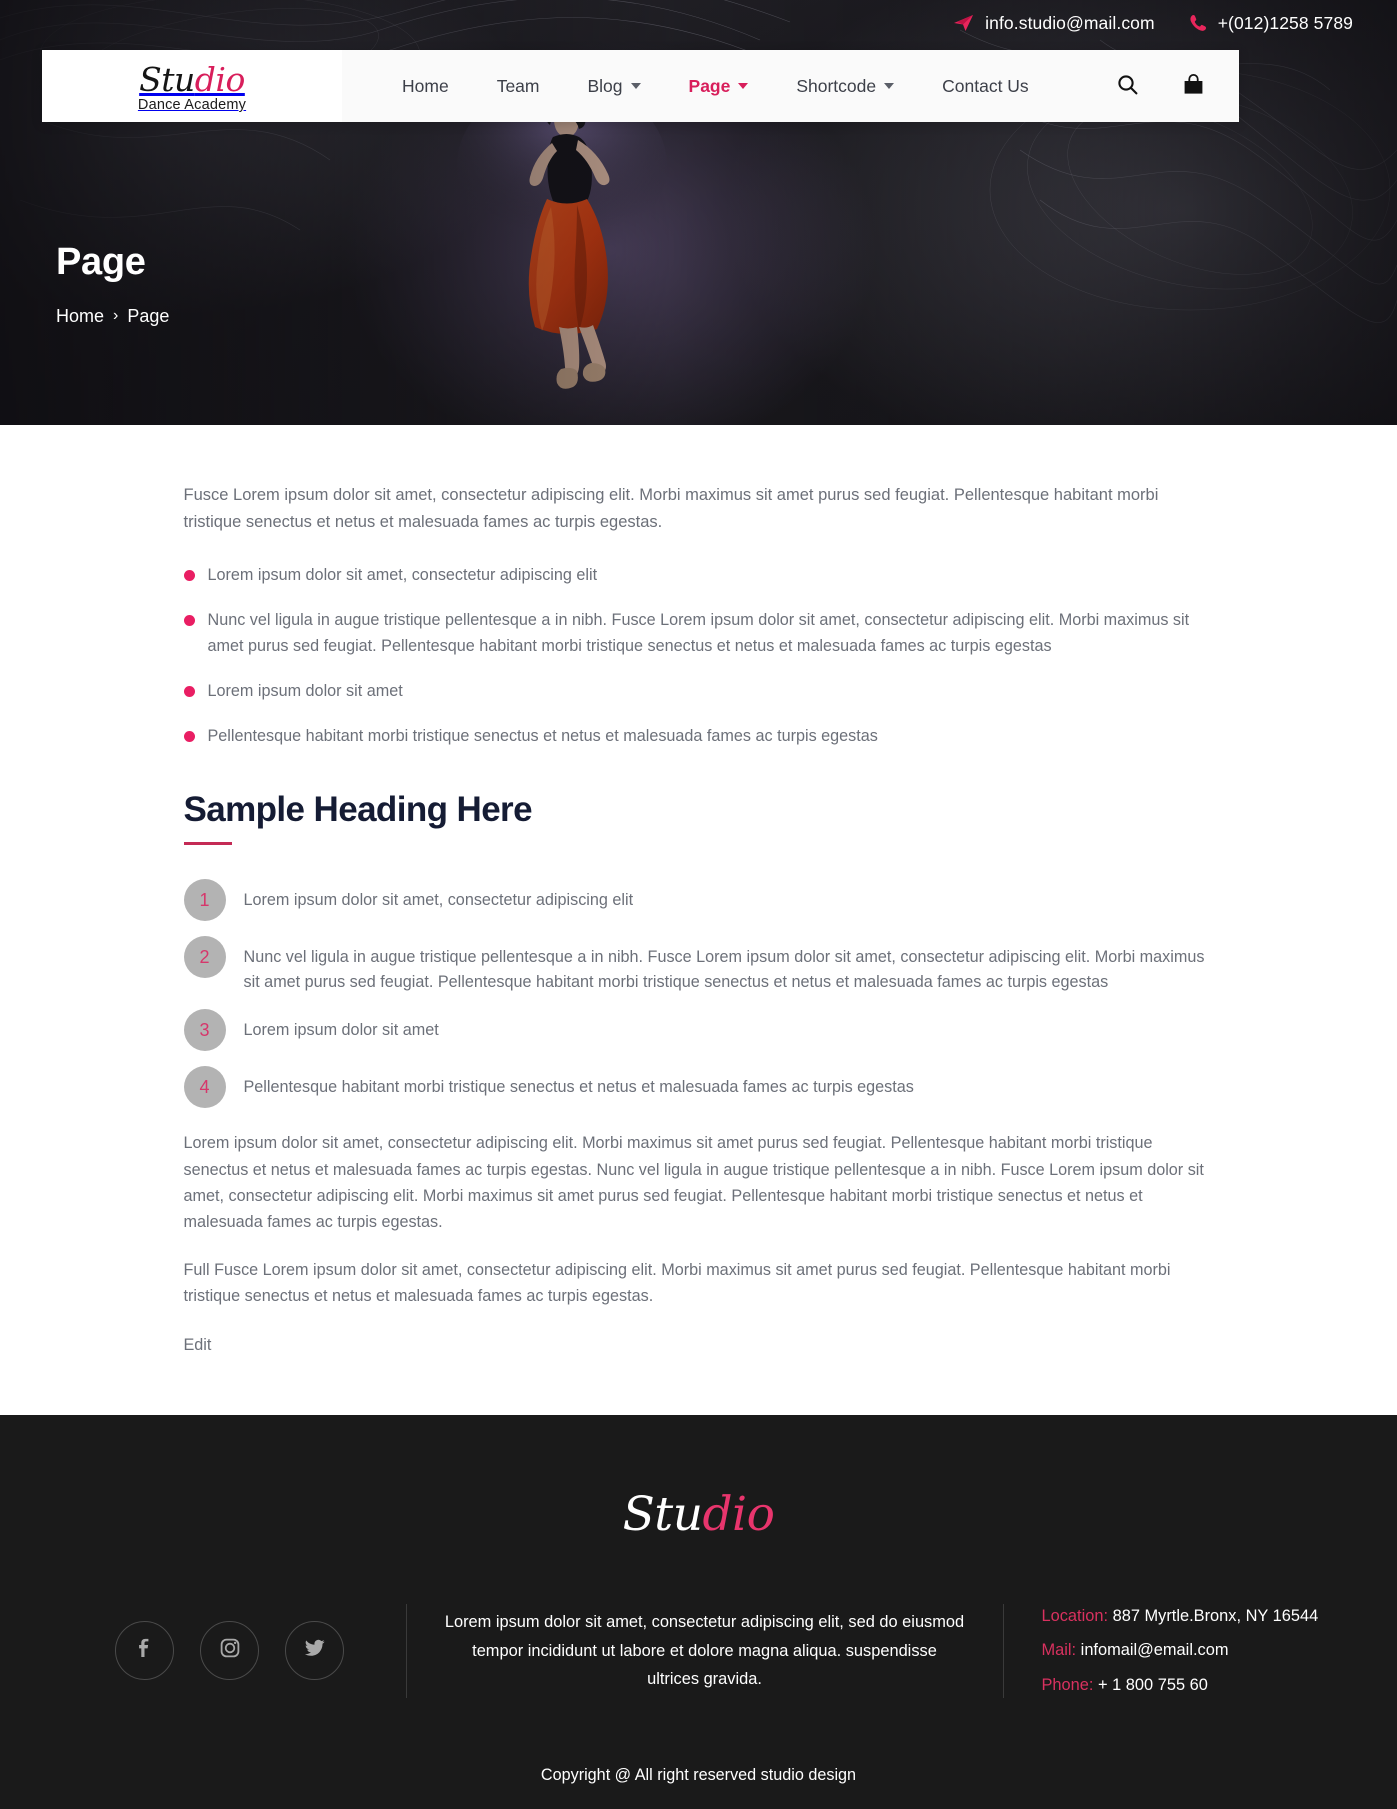 The width and height of the screenshot is (1397, 1809). I want to click on footer-location: Location: 887 Myrtle.Bronx, NY 16544, so click(1193, 1616).